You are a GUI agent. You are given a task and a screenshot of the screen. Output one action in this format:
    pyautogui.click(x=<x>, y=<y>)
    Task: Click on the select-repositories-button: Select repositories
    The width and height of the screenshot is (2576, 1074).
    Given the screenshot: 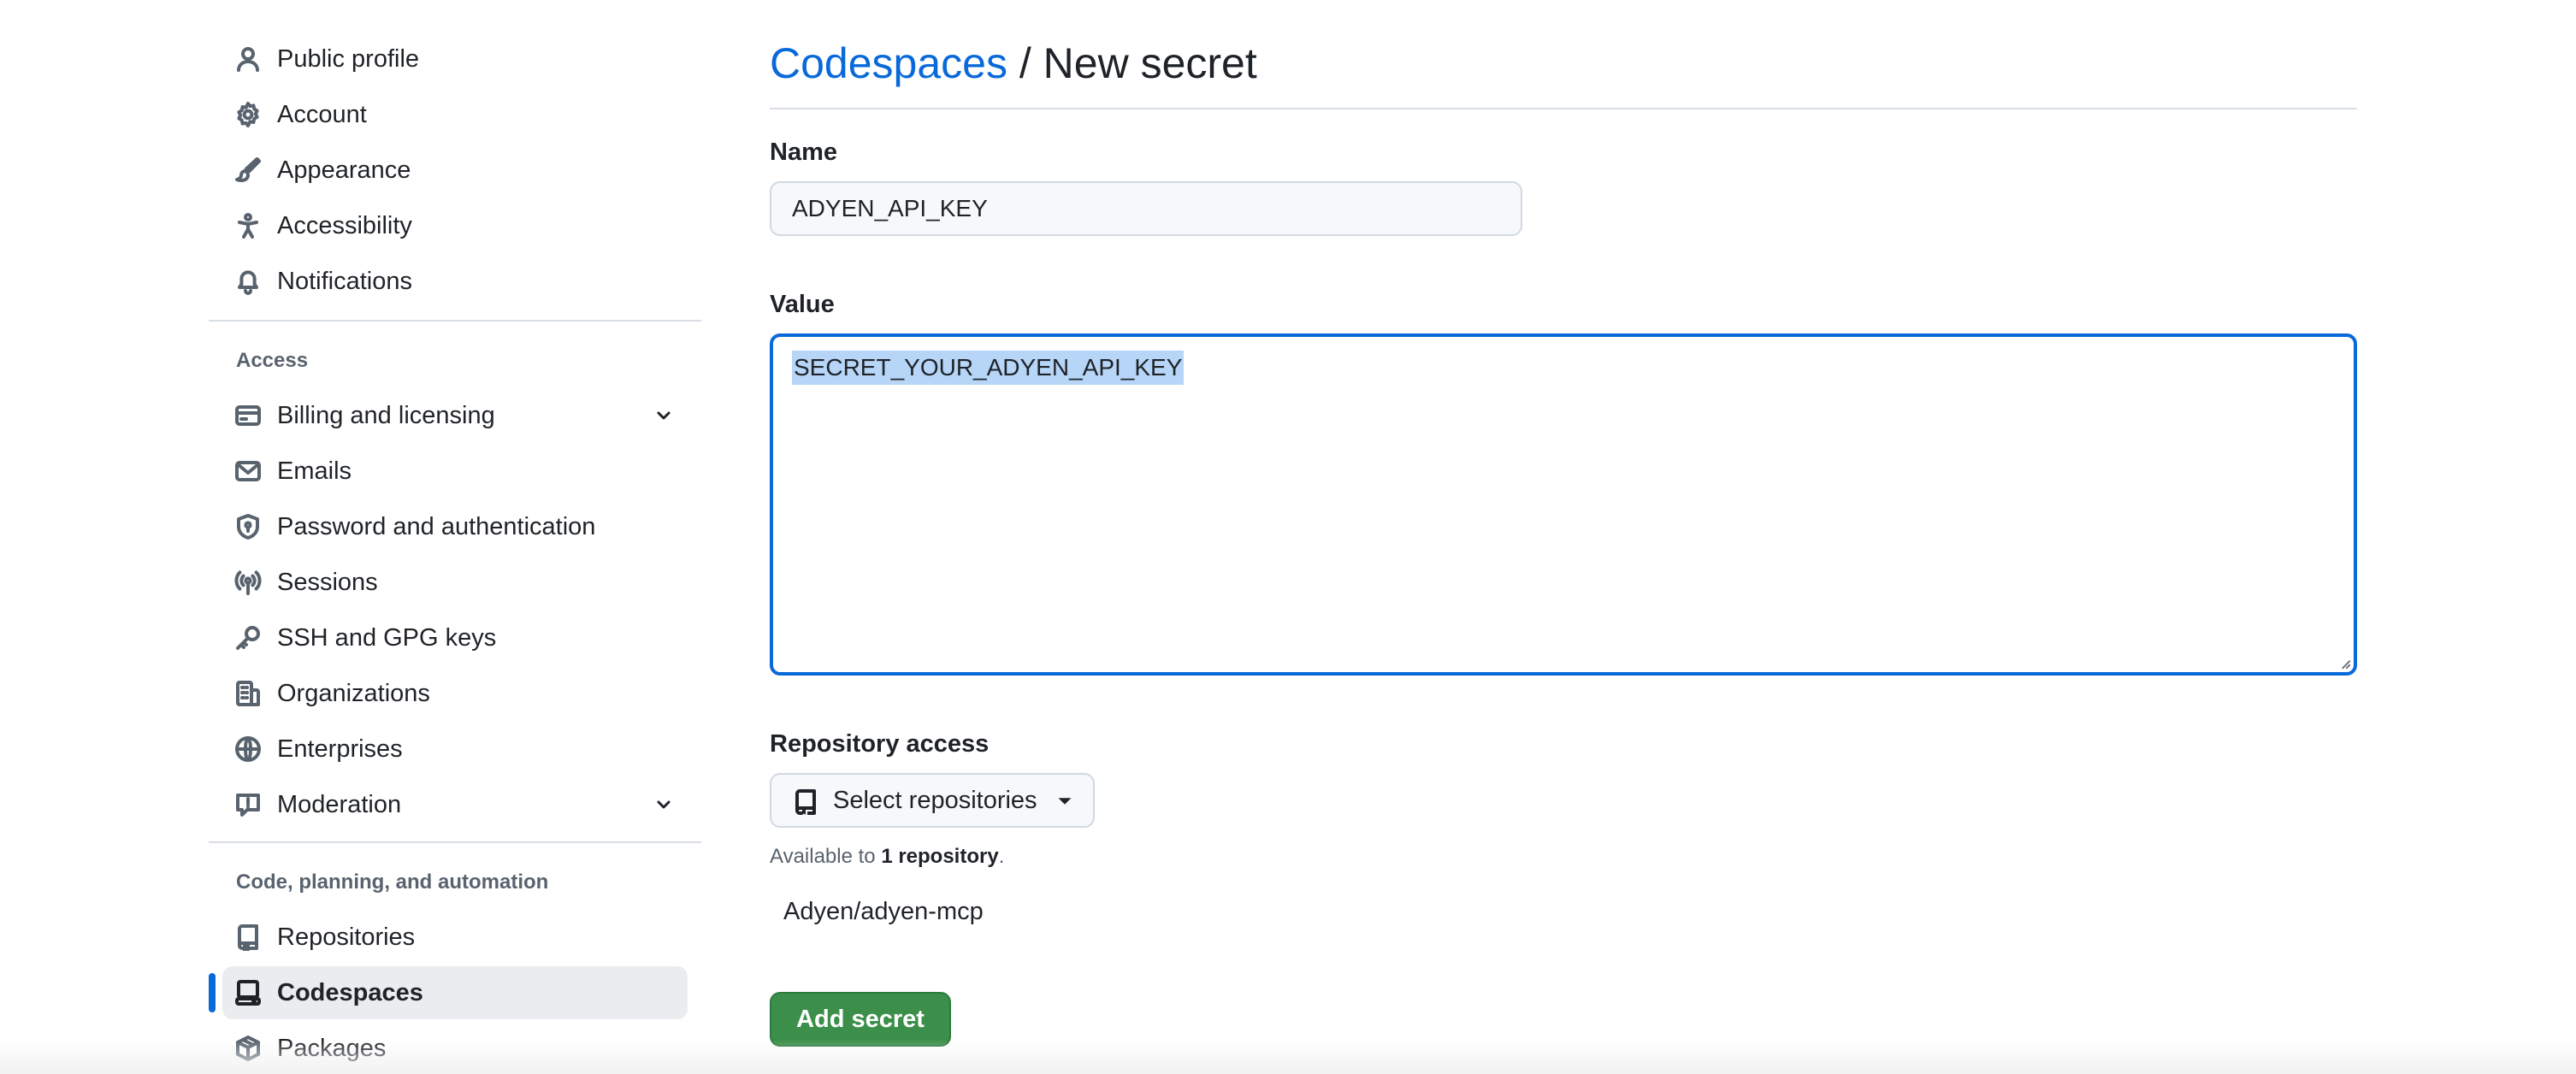 What is the action you would take?
    pyautogui.click(x=932, y=800)
    